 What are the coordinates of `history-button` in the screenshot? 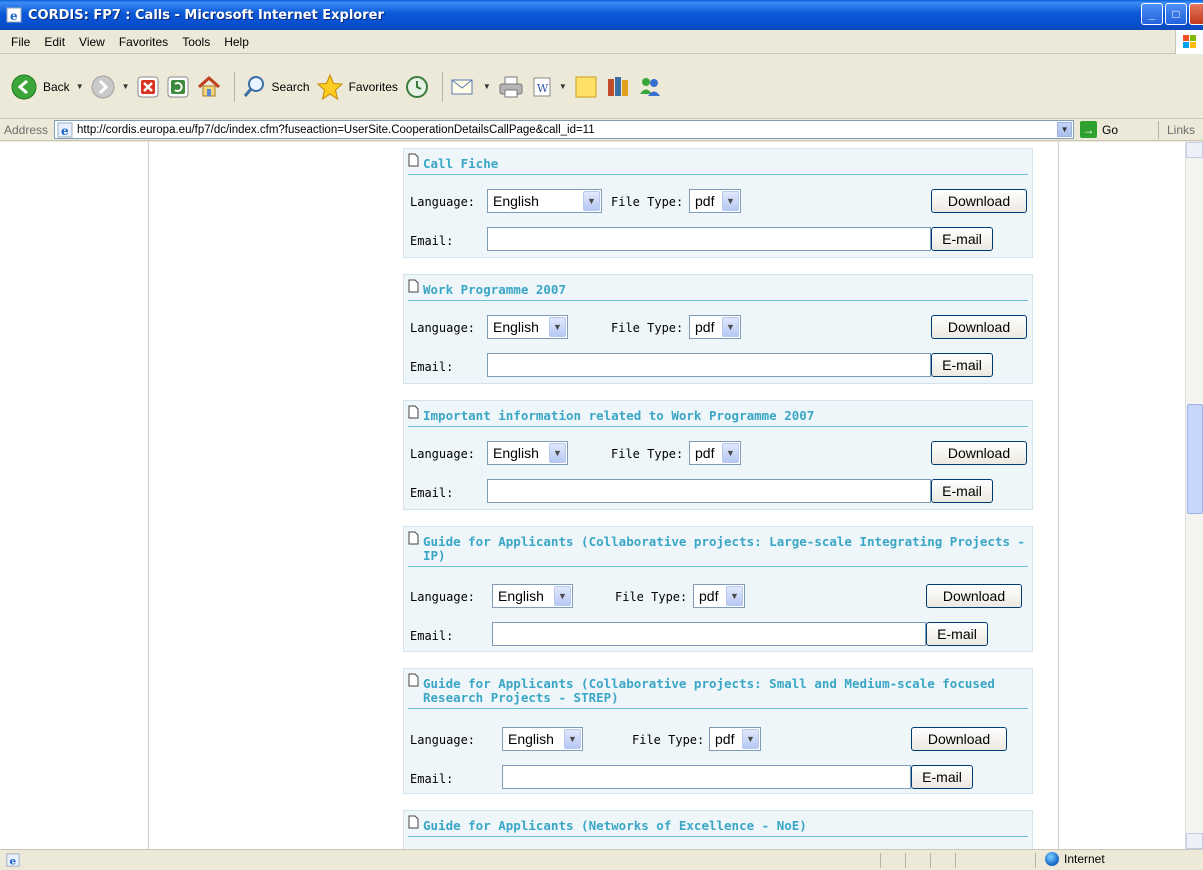 It's located at (417, 87).